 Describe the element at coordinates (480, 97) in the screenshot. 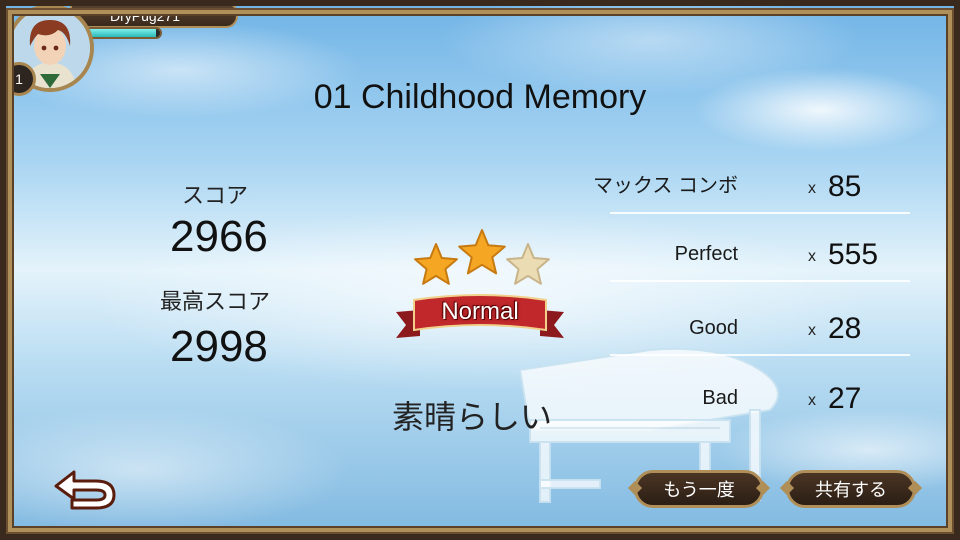

I see `song-title: 01 Childhood Memory` at that location.